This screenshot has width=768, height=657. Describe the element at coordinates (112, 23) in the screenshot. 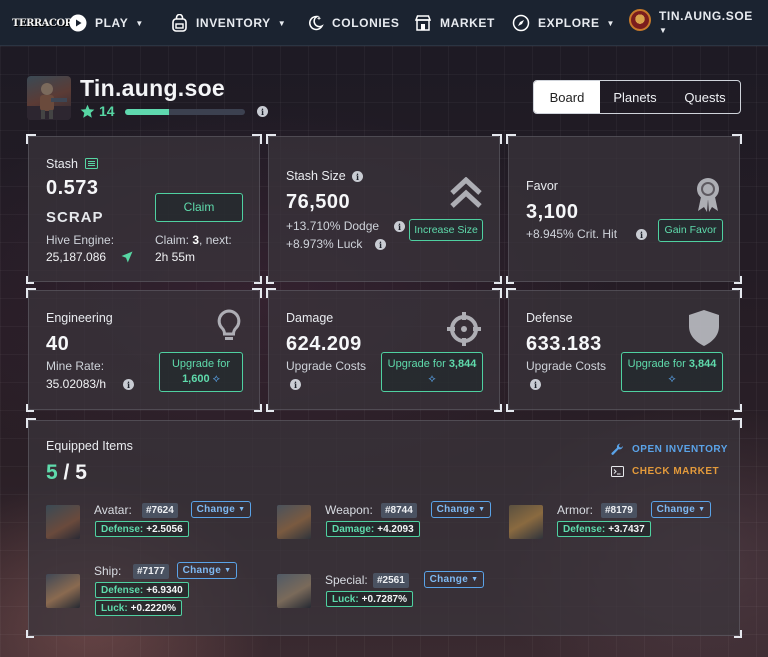

I see `nav-play-label: PLAY` at that location.